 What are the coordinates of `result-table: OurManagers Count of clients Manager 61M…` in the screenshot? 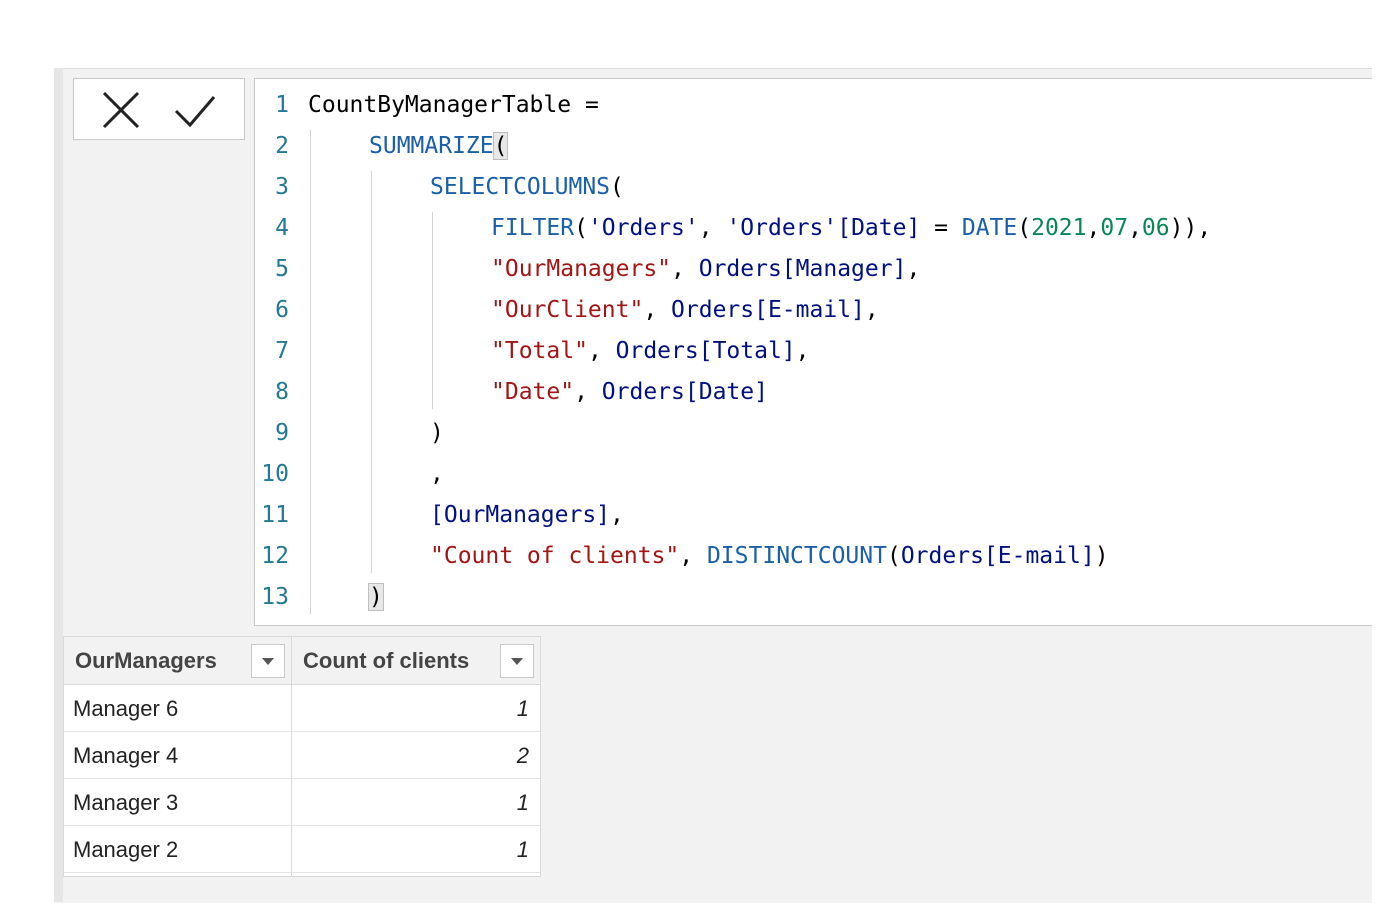 It's located at (302, 756).